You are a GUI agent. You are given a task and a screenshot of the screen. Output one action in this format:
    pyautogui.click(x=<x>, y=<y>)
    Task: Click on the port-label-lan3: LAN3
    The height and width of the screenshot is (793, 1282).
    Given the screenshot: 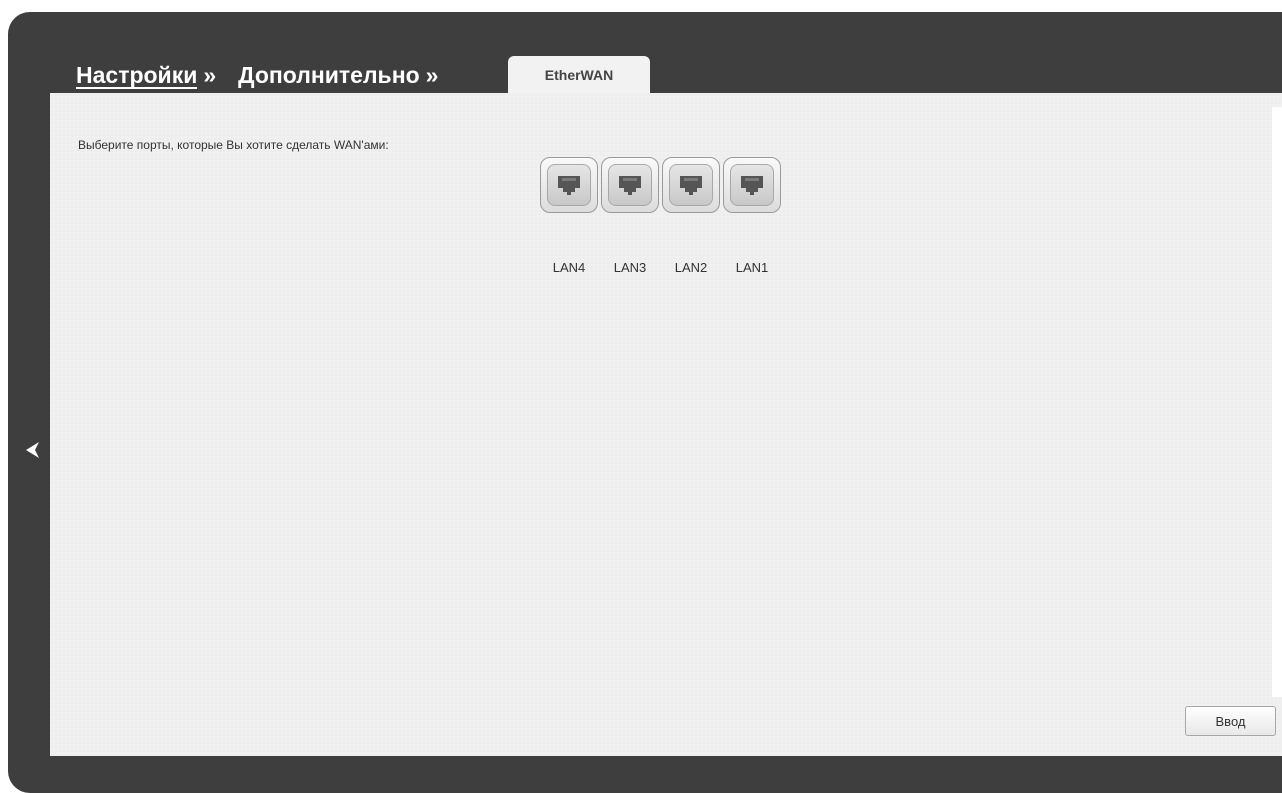 What is the action you would take?
    pyautogui.click(x=630, y=267)
    